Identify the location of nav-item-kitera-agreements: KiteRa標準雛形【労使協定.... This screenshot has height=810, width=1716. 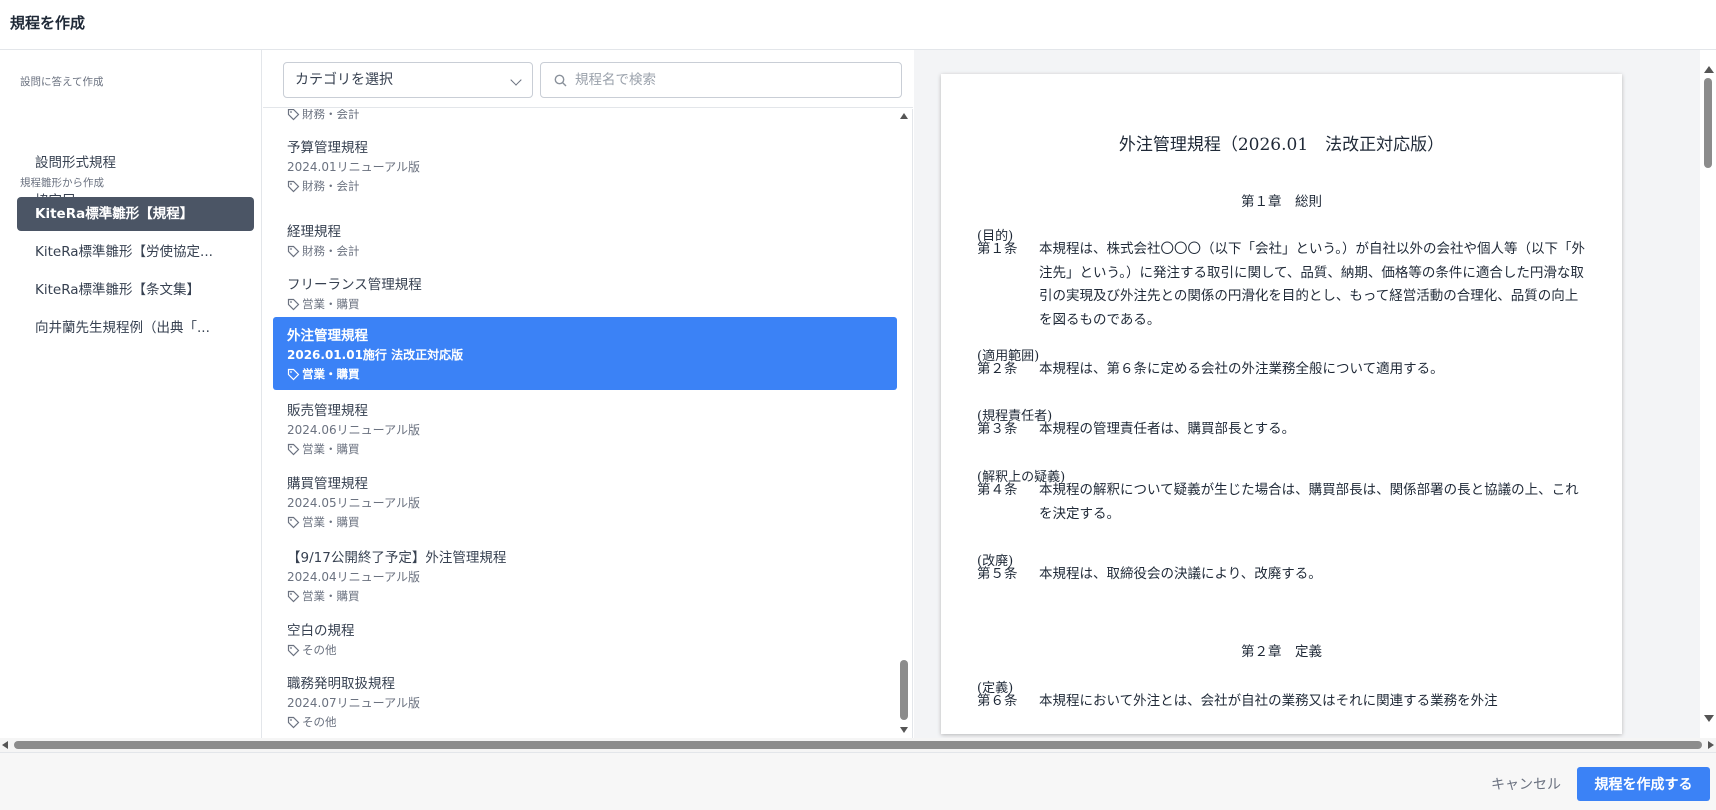
(135, 252).